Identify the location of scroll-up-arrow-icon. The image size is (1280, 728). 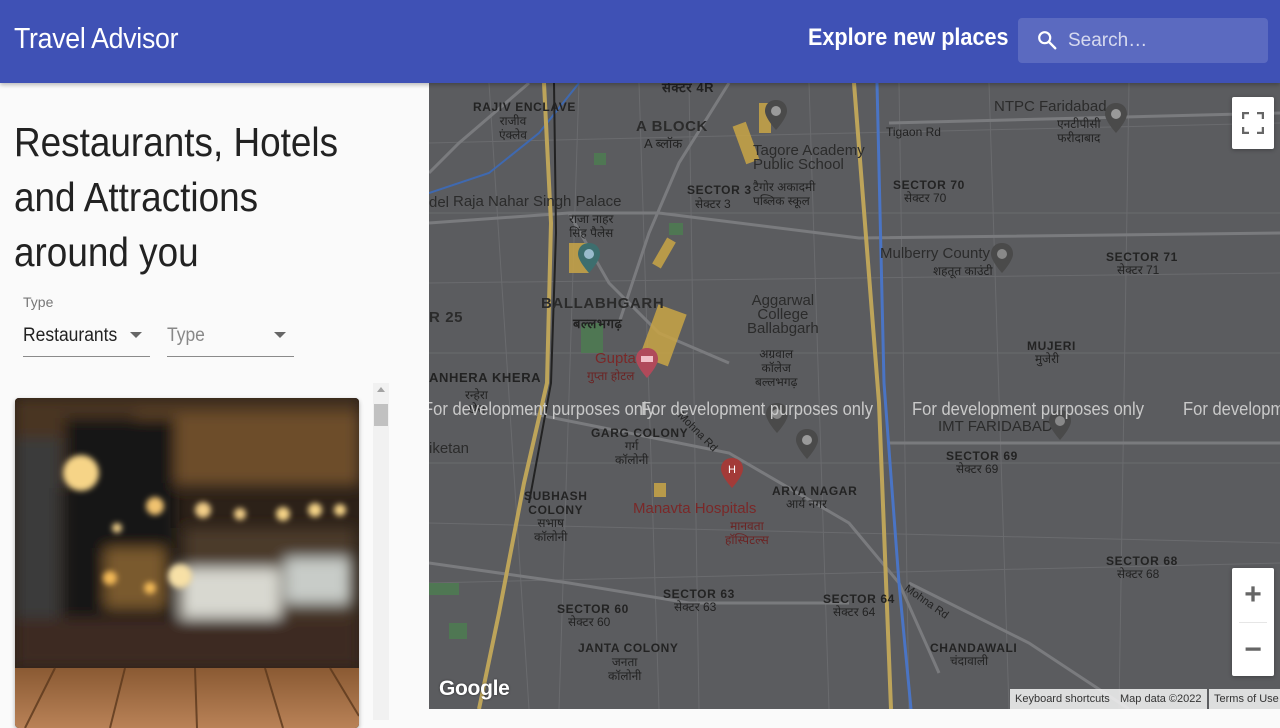
(381, 389).